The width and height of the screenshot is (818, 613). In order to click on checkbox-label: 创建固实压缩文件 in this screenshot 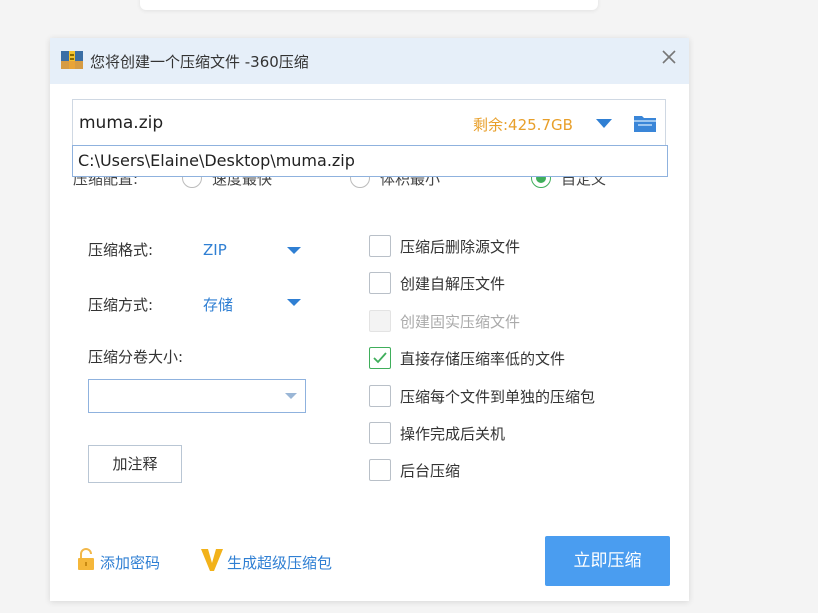, I will do `click(460, 322)`.